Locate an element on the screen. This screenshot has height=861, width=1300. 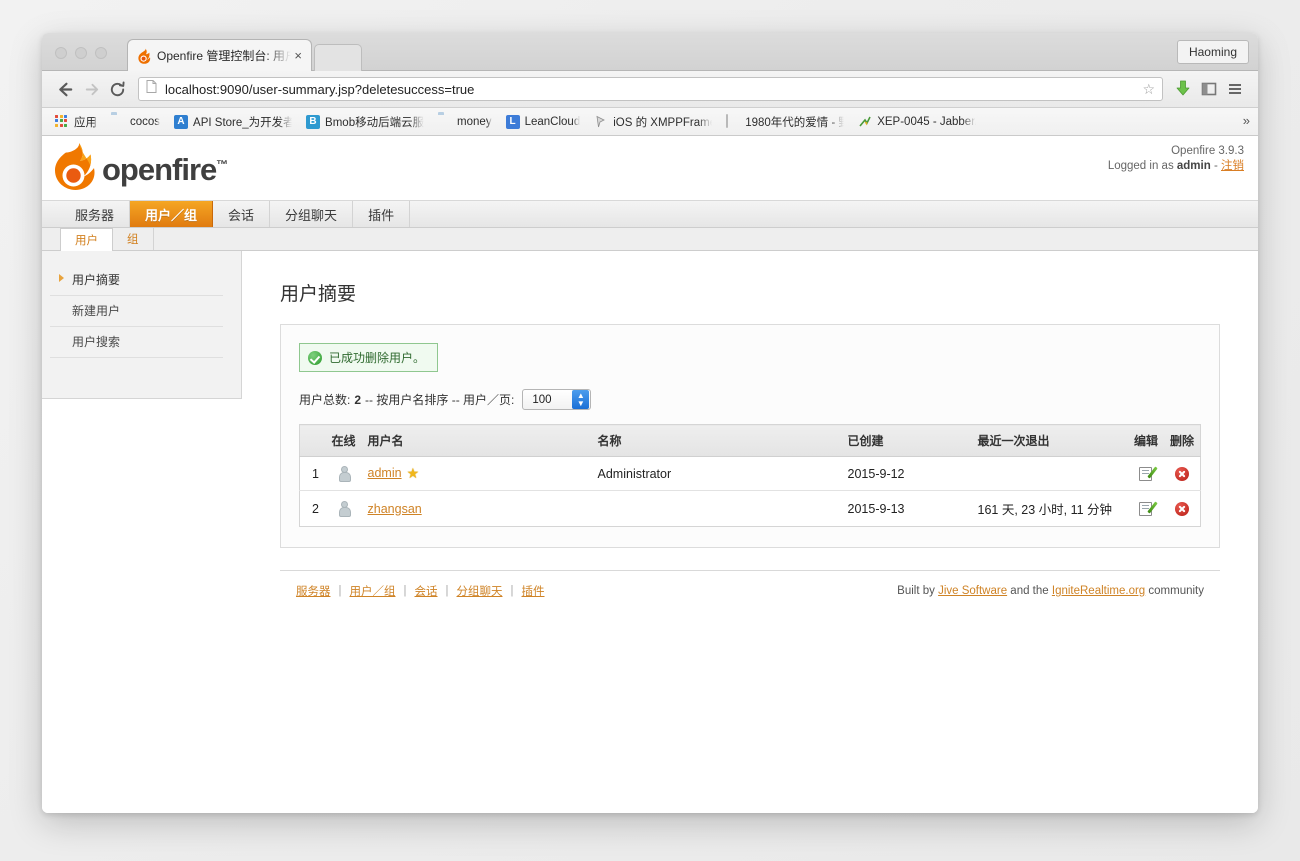
bookmark-bmob: B Bmob移动后端云服务 is located at coordinates (365, 122).